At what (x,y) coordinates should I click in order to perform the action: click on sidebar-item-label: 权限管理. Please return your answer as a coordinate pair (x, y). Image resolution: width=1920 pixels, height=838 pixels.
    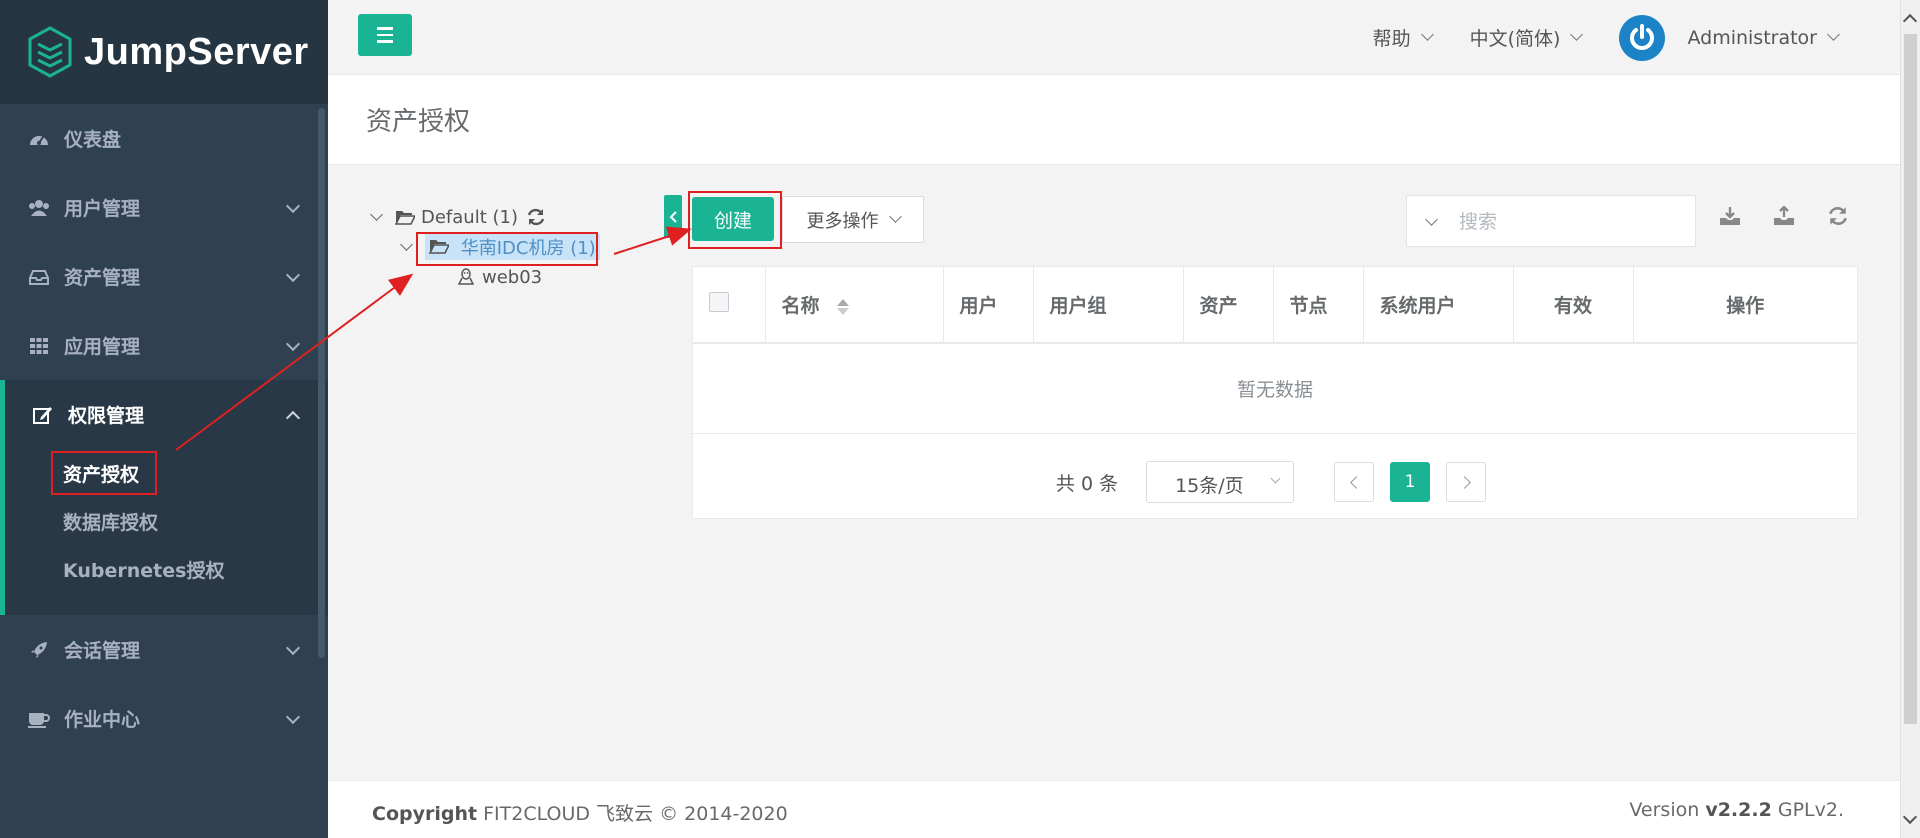
    Looking at the image, I should click on (106, 416).